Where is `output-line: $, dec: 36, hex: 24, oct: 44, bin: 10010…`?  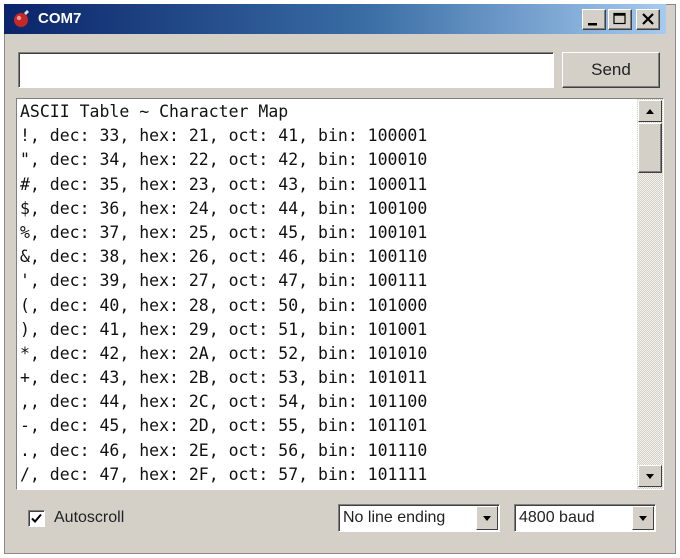 output-line: $, dec: 36, hex: 24, oct: 44, bin: 10010… is located at coordinates (224, 208).